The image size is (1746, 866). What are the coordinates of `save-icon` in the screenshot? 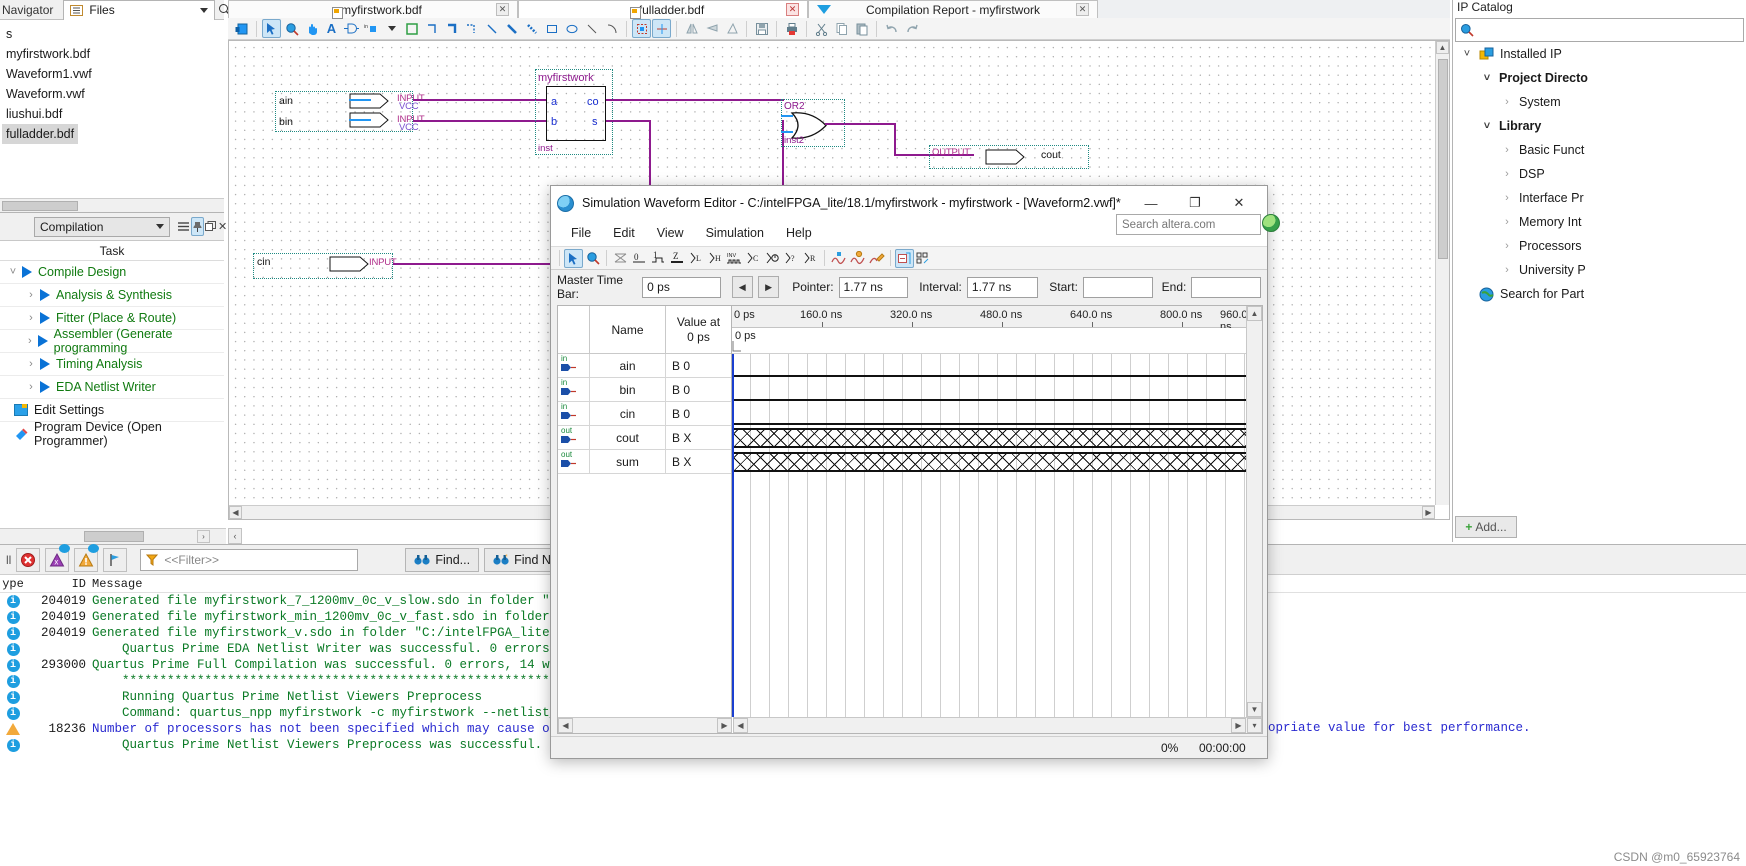 It's located at (761, 28).